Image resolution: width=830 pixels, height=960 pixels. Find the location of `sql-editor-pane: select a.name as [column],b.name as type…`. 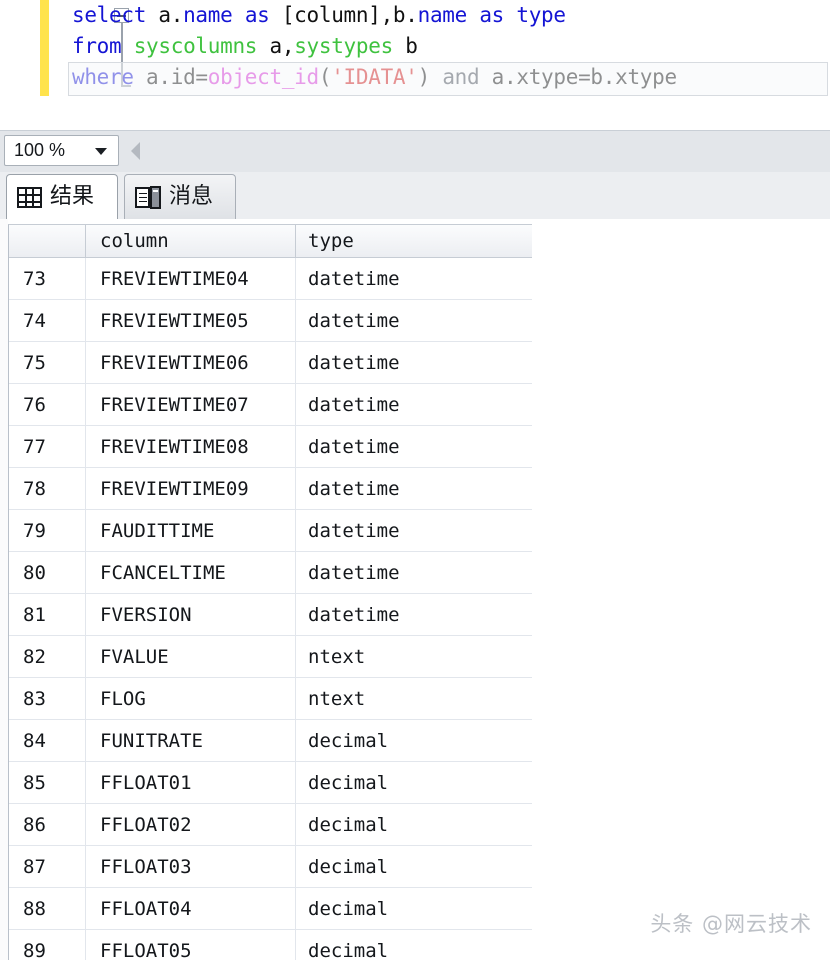

sql-editor-pane: select a.name as [column],b.name as type… is located at coordinates (415, 65).